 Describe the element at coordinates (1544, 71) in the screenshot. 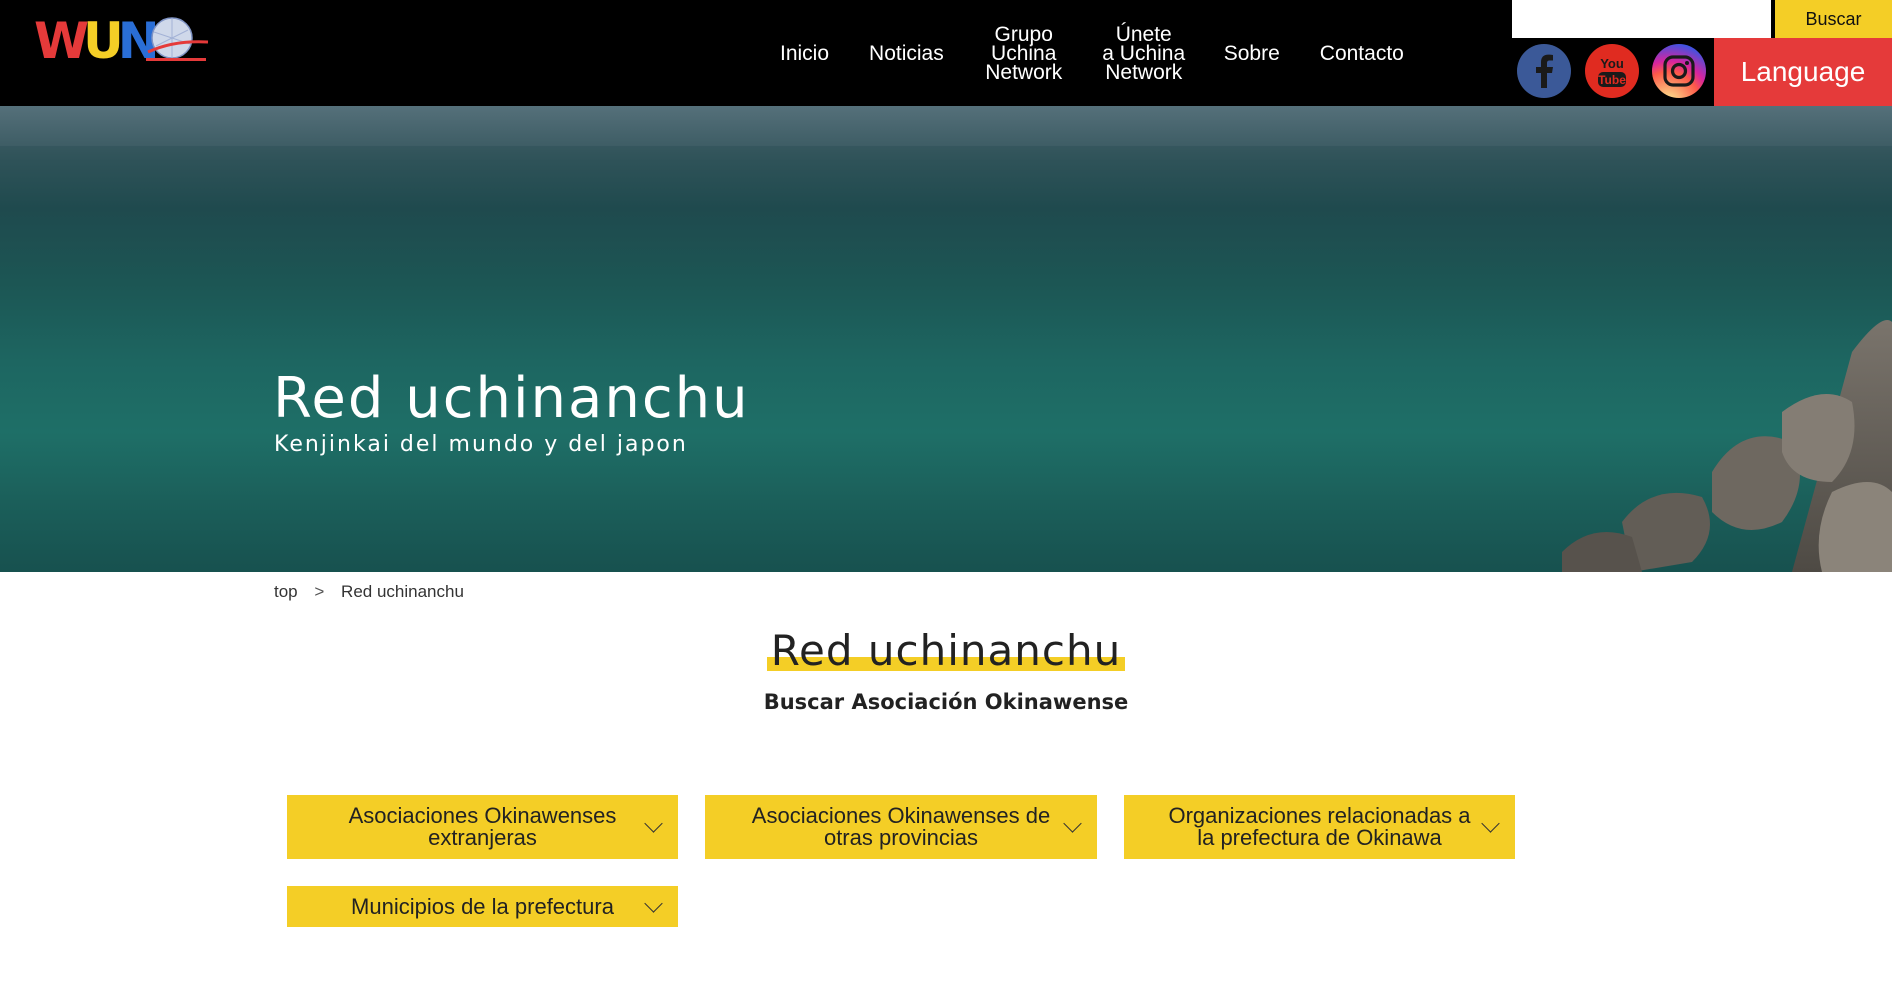

I see `facebook-icon` at that location.